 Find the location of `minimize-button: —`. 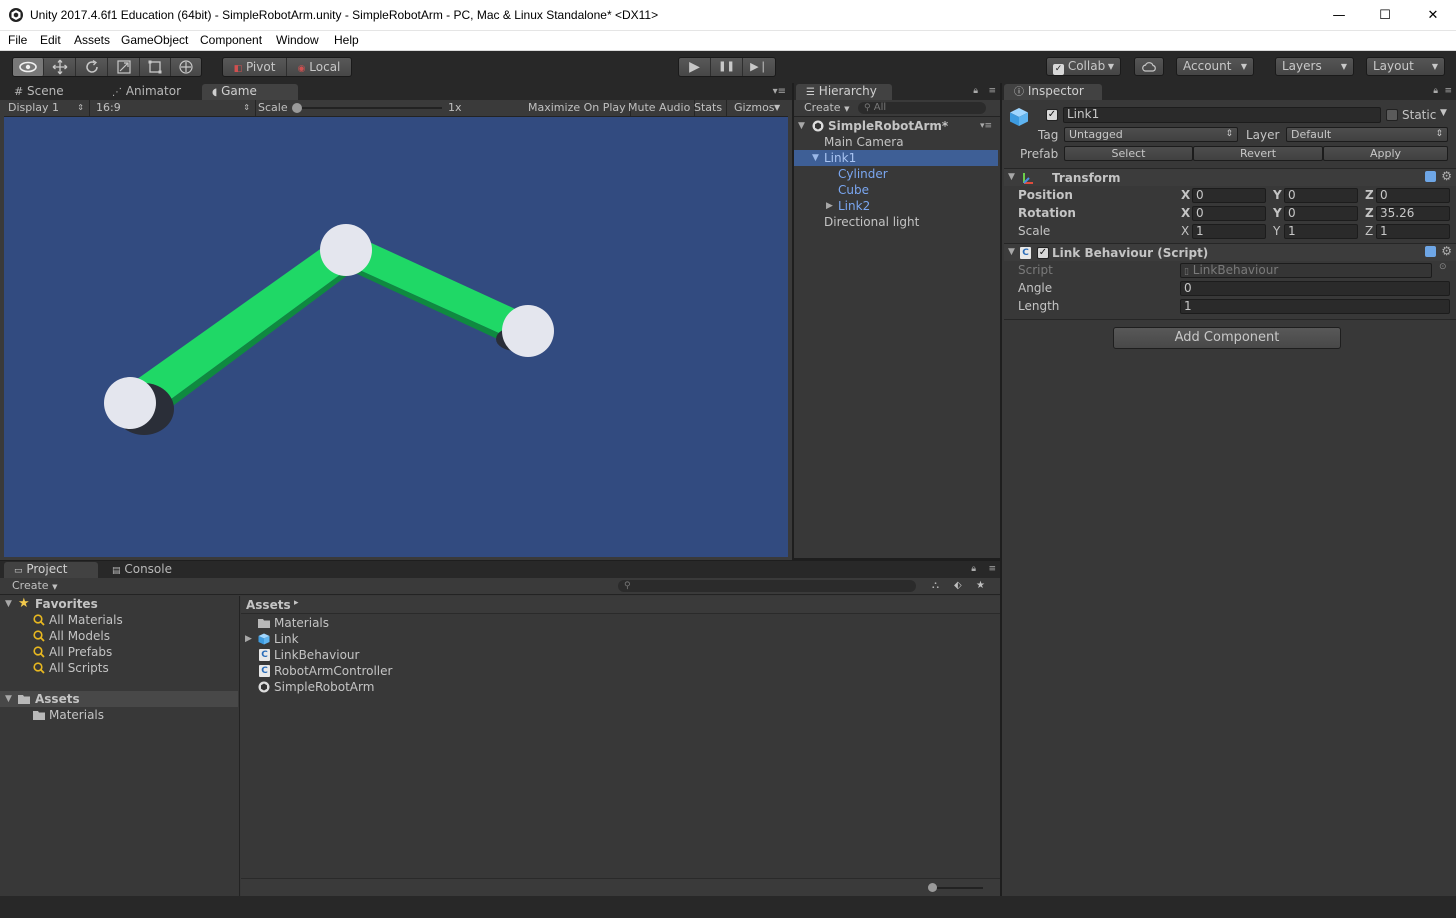

minimize-button: — is located at coordinates (1339, 15).